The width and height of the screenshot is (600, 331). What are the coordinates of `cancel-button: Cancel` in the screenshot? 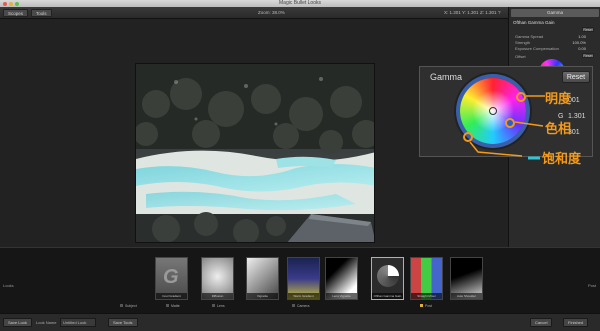 It's located at (541, 322).